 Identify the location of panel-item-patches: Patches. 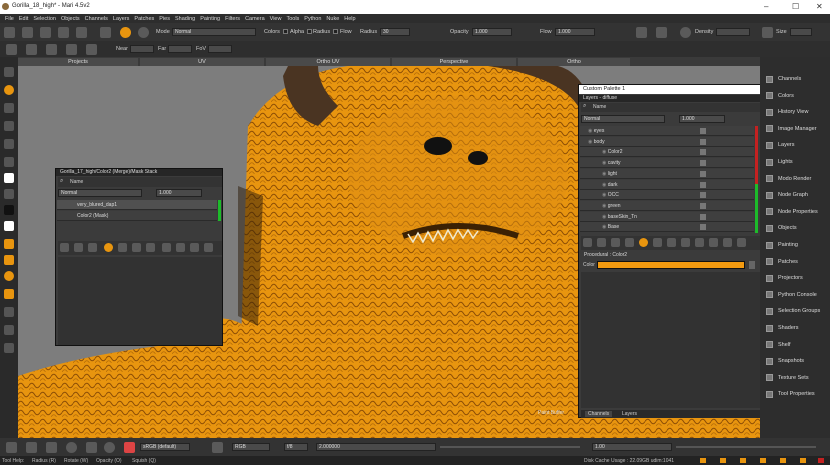
(782, 262).